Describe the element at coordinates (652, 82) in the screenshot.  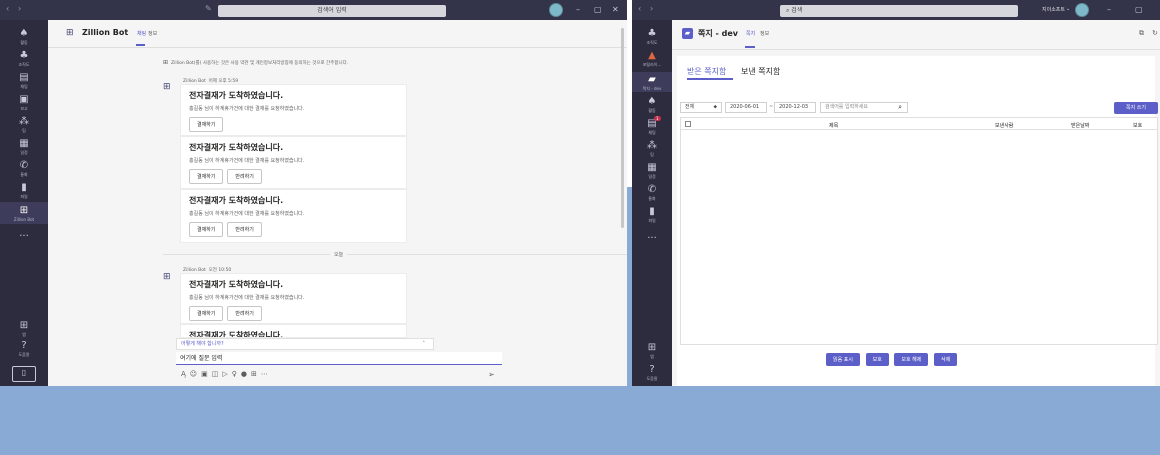
I see `rail-item-memo: ▰ 쪽지 - dev` at that location.